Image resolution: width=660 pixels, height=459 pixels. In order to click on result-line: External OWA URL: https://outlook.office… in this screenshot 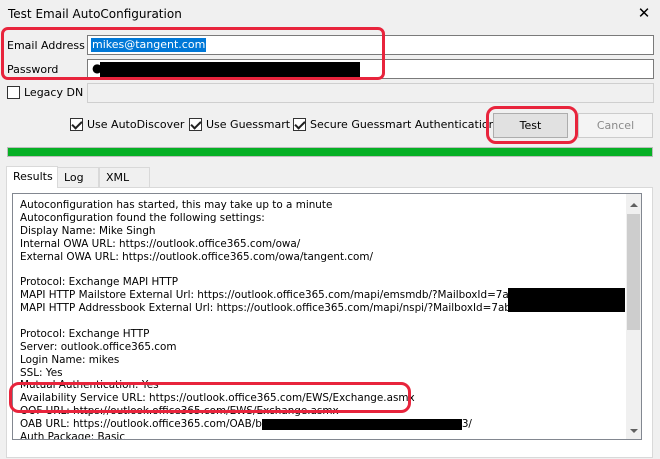, I will do `click(197, 256)`.